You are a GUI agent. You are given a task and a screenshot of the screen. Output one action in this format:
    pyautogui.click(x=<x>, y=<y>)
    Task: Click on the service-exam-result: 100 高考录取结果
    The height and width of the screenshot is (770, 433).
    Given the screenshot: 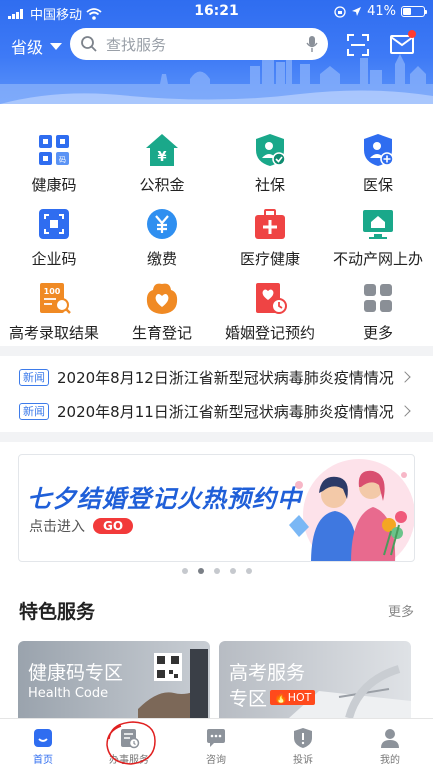 What is the action you would take?
    pyautogui.click(x=54, y=305)
    